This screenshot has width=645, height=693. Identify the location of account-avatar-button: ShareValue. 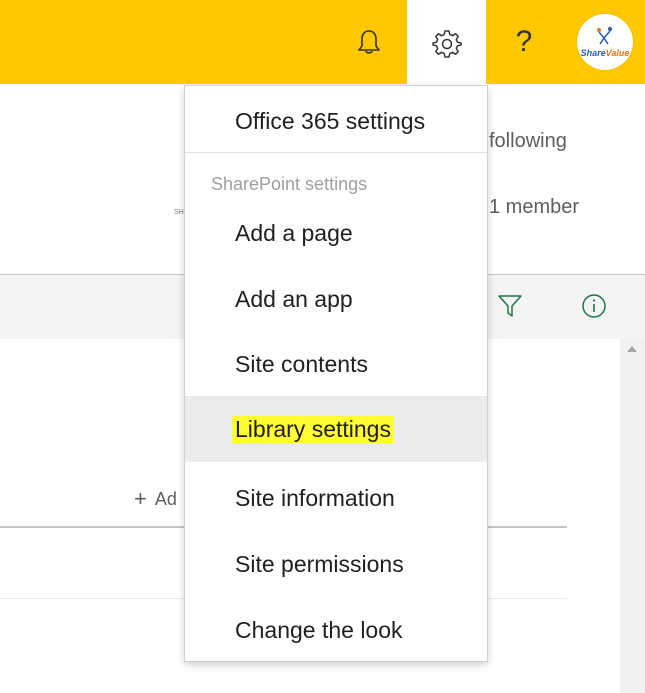
(605, 42).